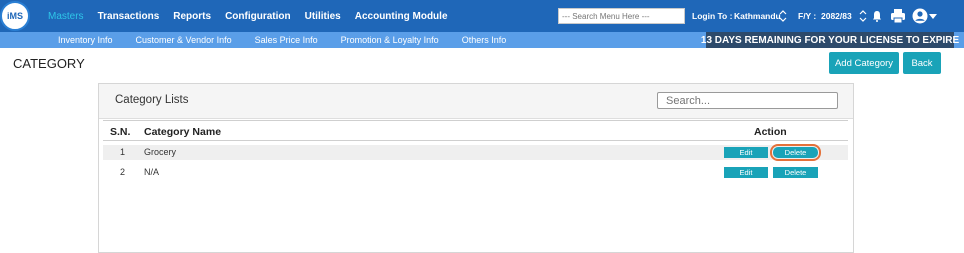 This screenshot has width=964, height=253. I want to click on column-header-category-name: Category Name, so click(183, 132).